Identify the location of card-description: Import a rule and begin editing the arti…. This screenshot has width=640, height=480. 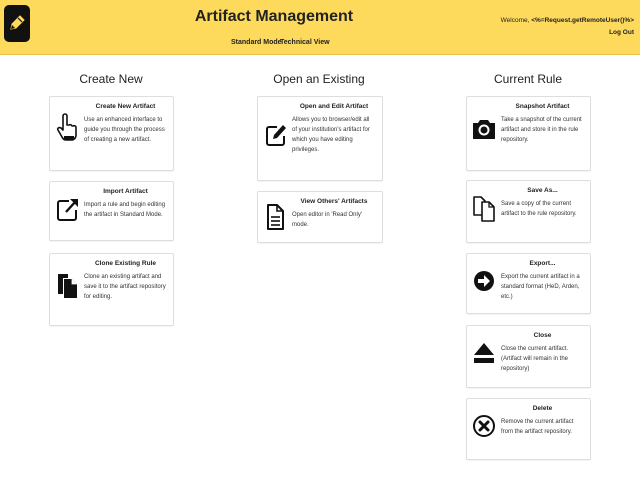
(125, 210).